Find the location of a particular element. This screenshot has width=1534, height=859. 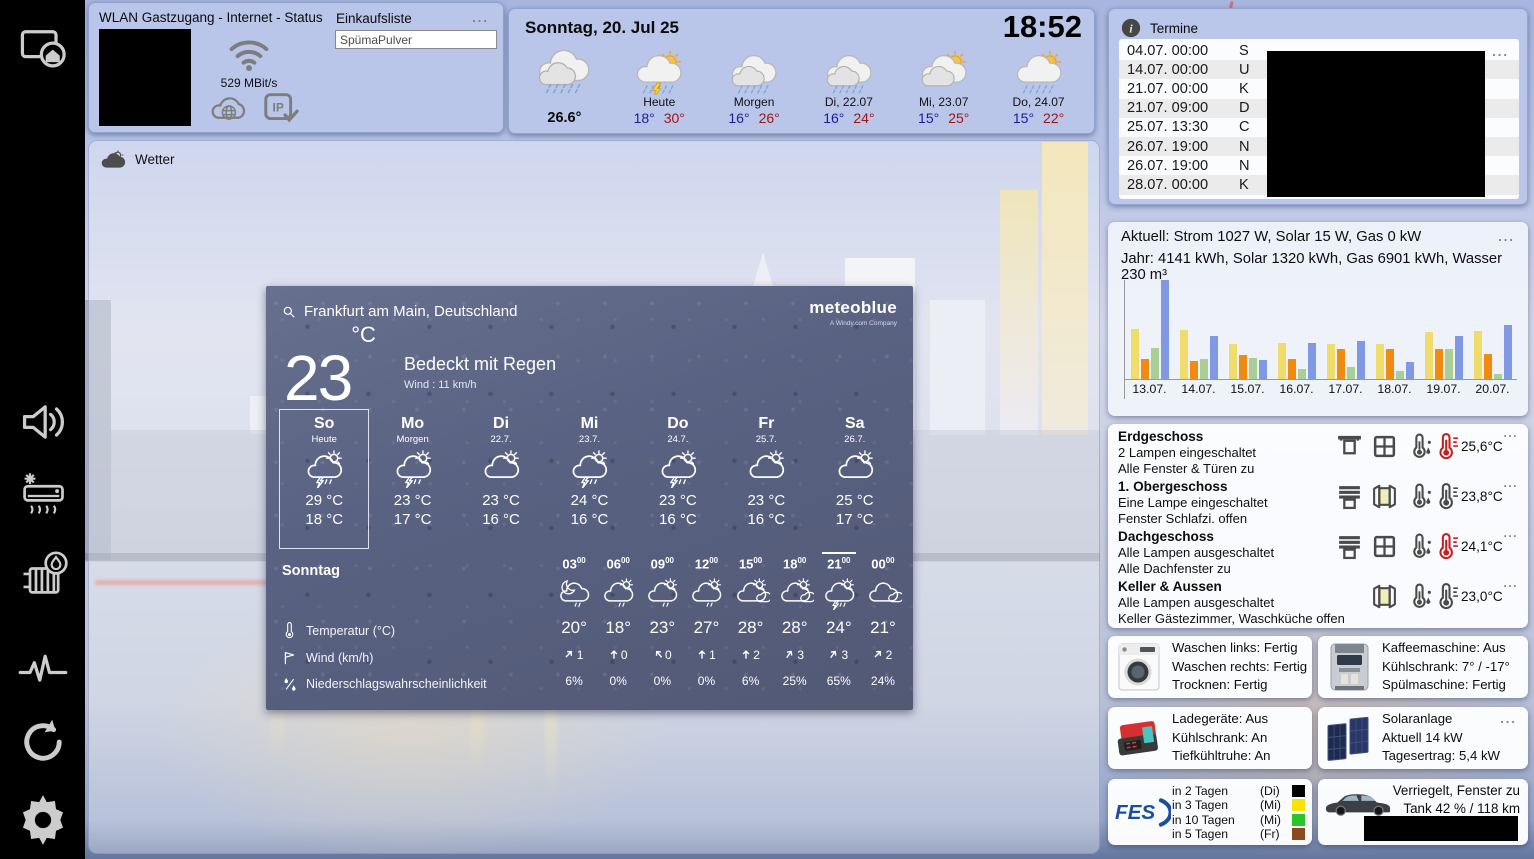

info-icon: i is located at coordinates (1131, 28).